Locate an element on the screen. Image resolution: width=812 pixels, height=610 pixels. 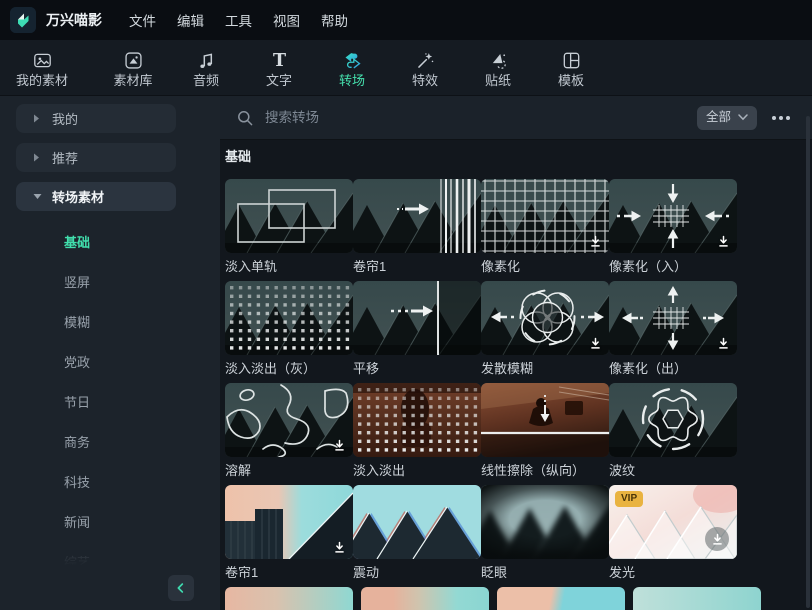
sidebar-collapse-button is located at coordinates (181, 588).